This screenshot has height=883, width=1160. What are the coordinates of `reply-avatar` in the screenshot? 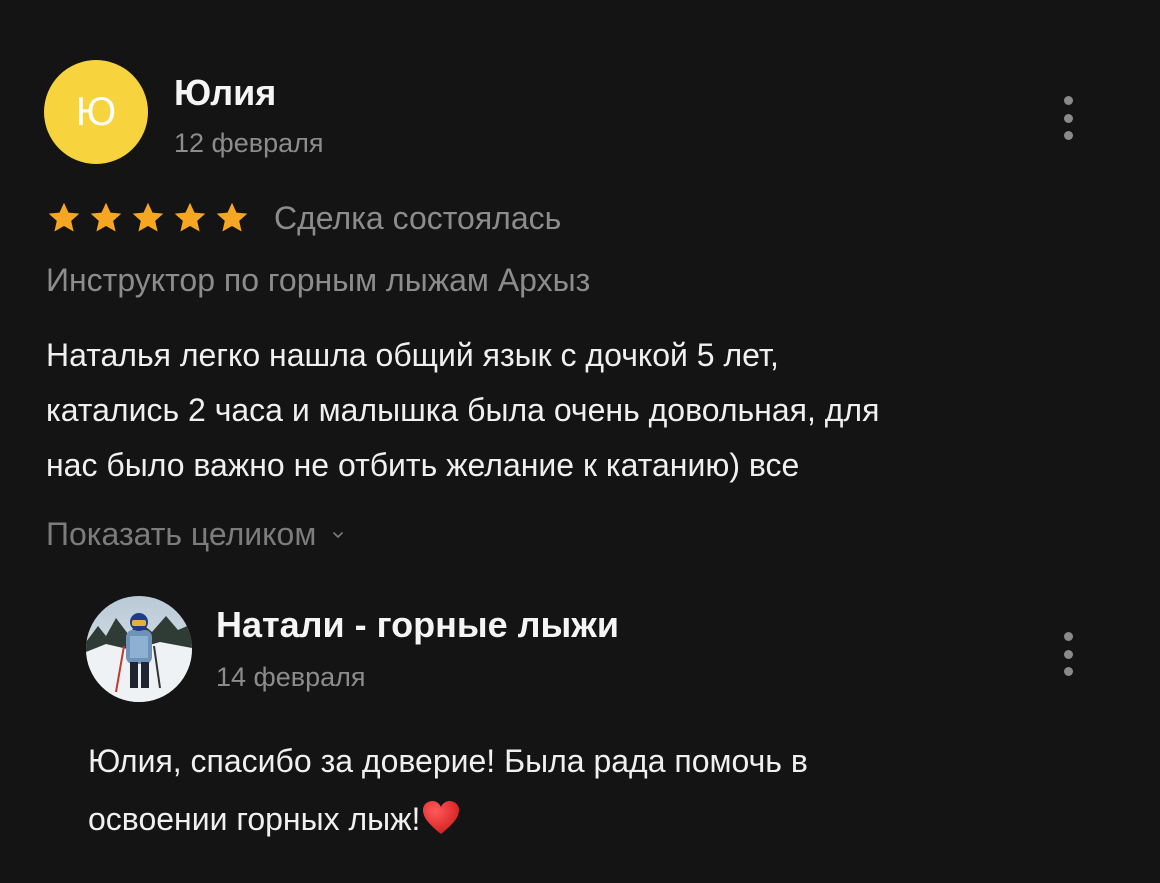 It's located at (139, 649).